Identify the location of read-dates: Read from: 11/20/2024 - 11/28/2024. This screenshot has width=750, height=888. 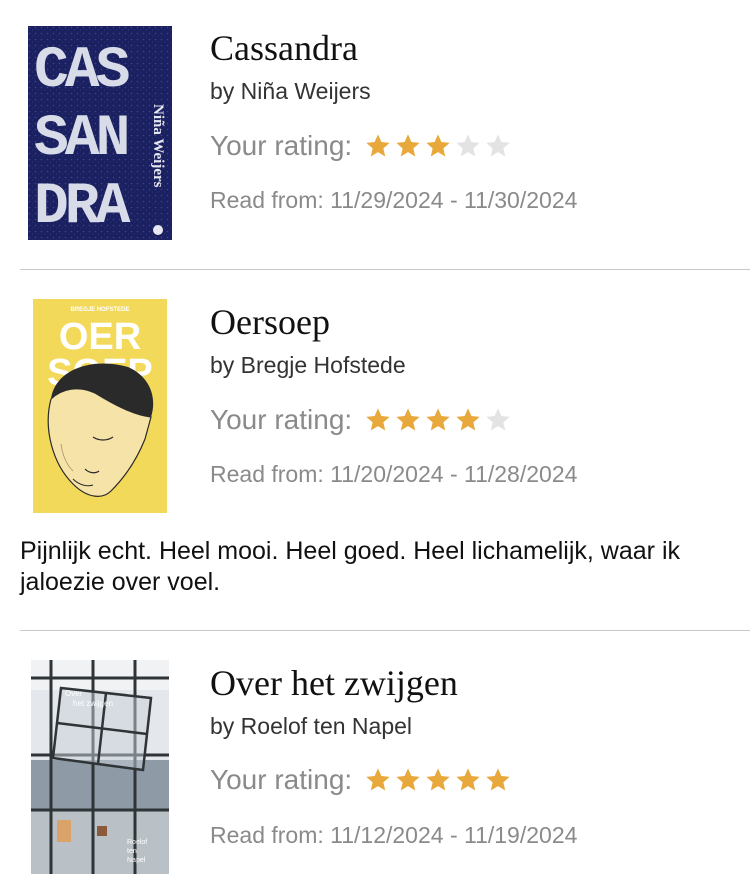
(394, 474).